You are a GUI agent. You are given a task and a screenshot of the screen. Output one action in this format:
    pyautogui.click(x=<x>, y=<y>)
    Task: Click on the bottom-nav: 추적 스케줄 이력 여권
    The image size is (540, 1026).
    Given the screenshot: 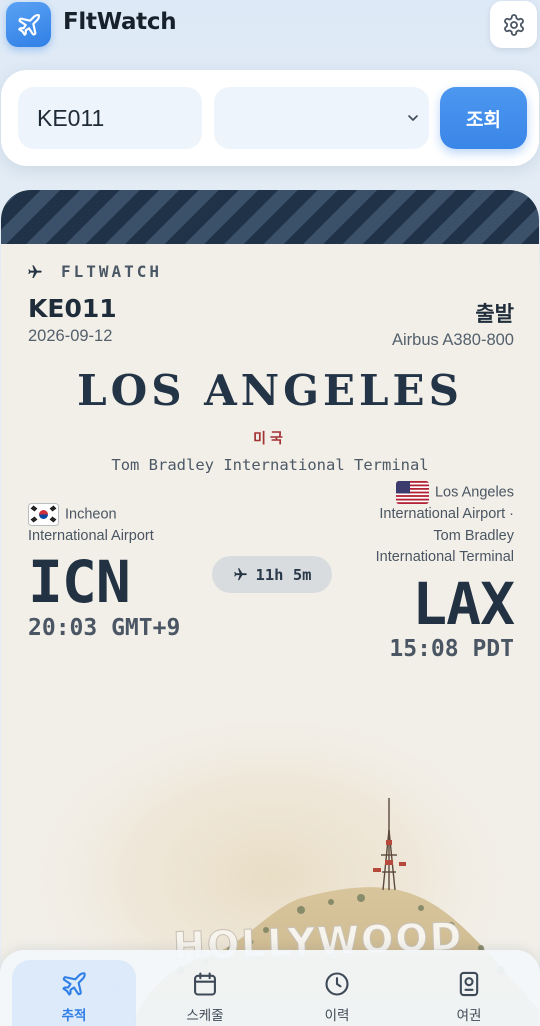 What is the action you would take?
    pyautogui.click(x=270, y=988)
    